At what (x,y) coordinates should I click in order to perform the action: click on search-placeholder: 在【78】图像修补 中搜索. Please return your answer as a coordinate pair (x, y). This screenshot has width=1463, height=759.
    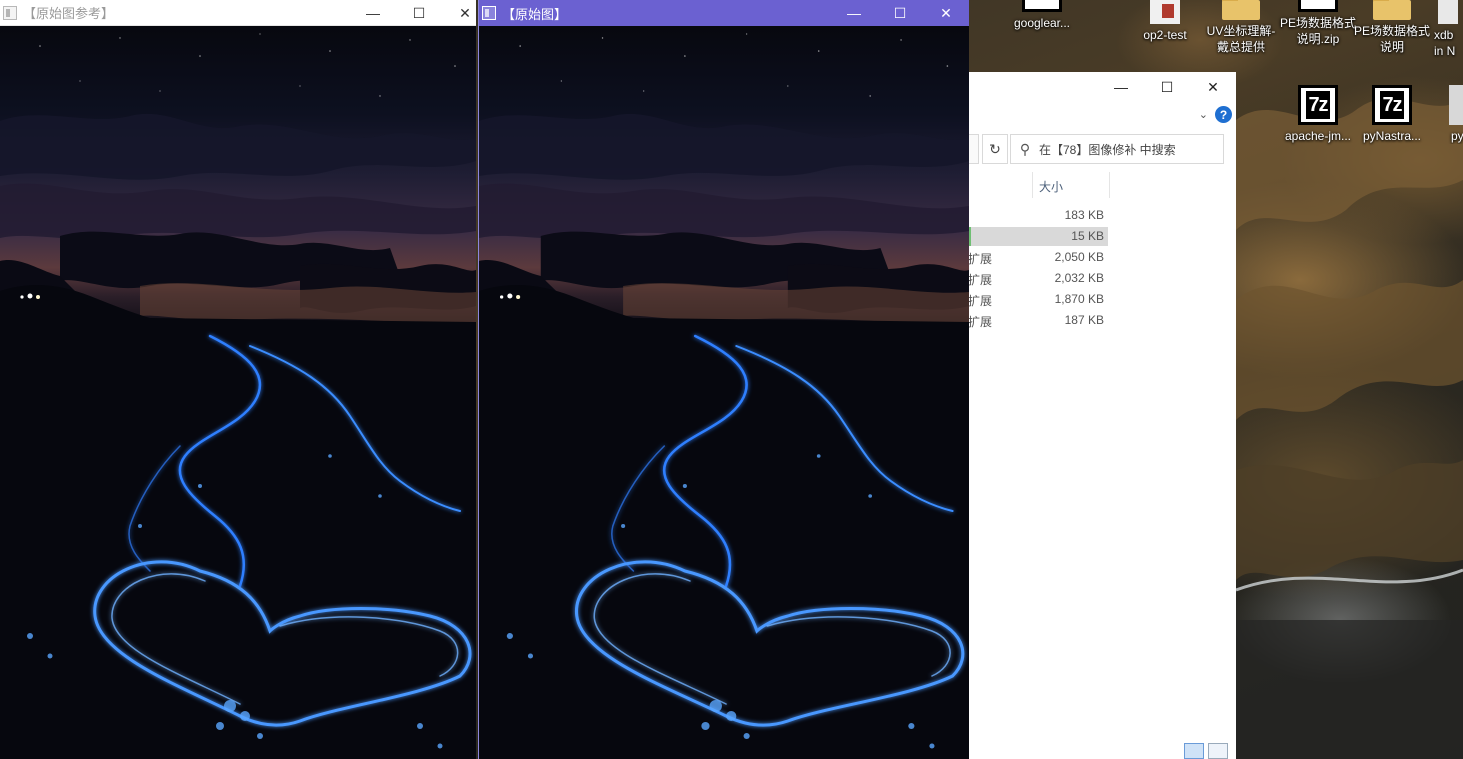
    Looking at the image, I should click on (1107, 149).